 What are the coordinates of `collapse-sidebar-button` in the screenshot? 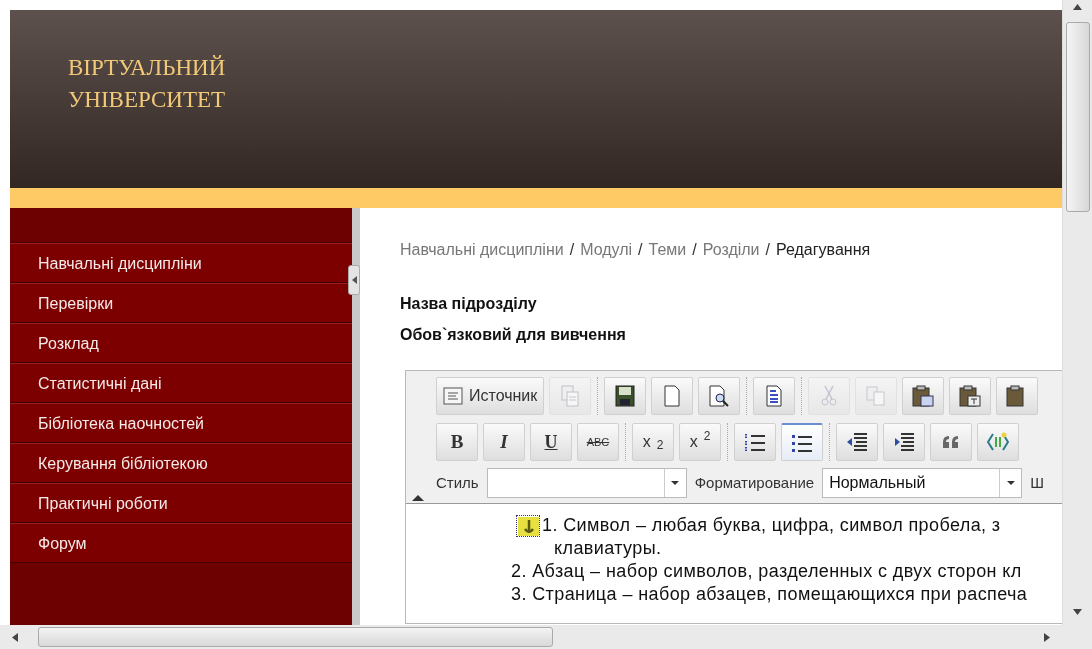 It's located at (354, 280).